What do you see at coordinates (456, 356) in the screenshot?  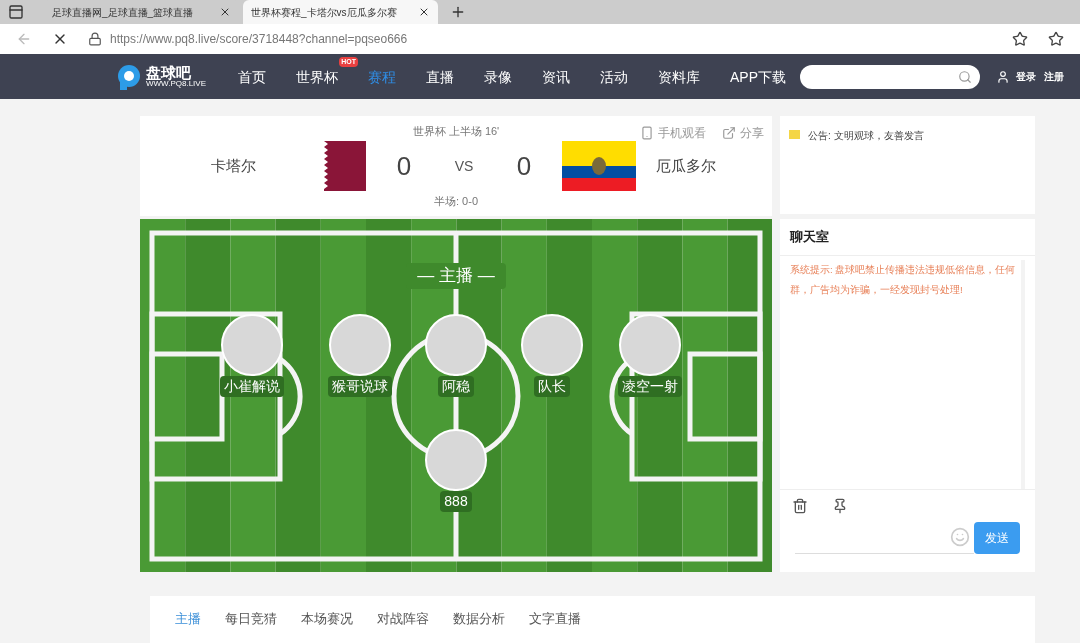 I see `host-item: 阿稳` at bounding box center [456, 356].